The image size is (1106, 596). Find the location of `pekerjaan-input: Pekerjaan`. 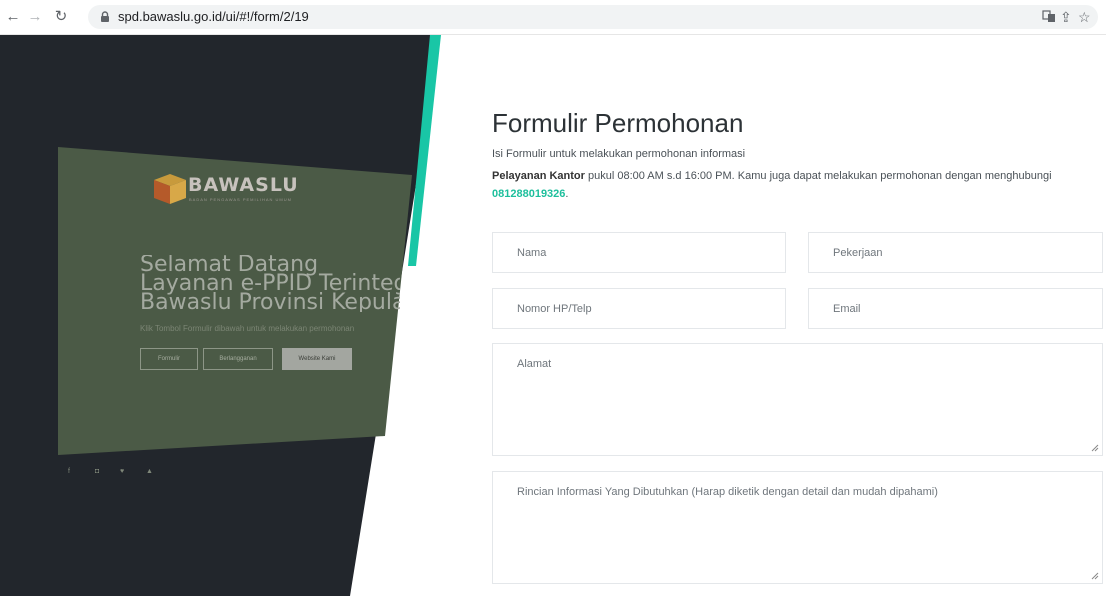

pekerjaan-input: Pekerjaan is located at coordinates (955, 252).